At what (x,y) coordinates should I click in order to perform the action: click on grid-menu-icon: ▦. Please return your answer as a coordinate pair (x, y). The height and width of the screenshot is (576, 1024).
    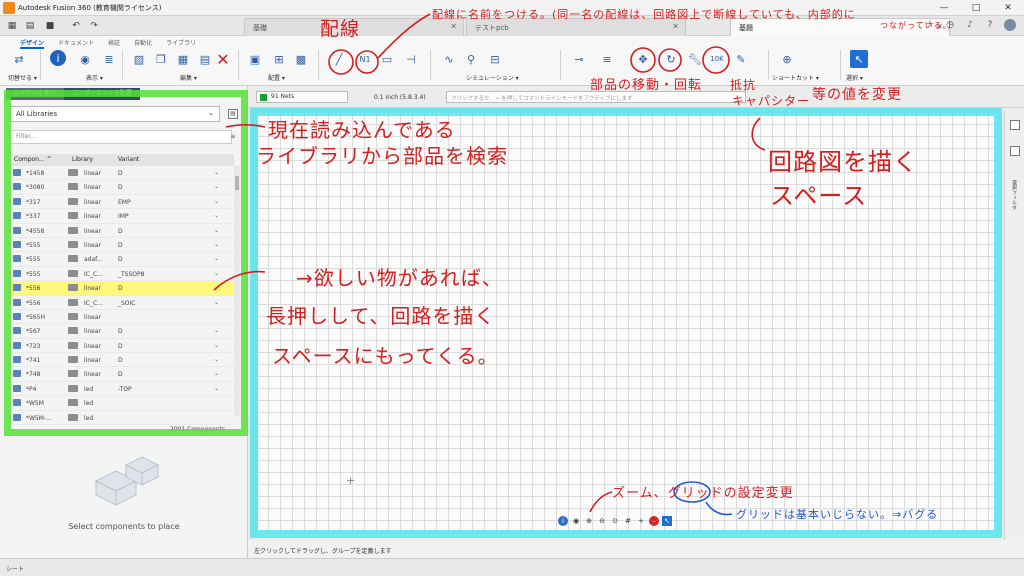
    Looking at the image, I should click on (12, 26).